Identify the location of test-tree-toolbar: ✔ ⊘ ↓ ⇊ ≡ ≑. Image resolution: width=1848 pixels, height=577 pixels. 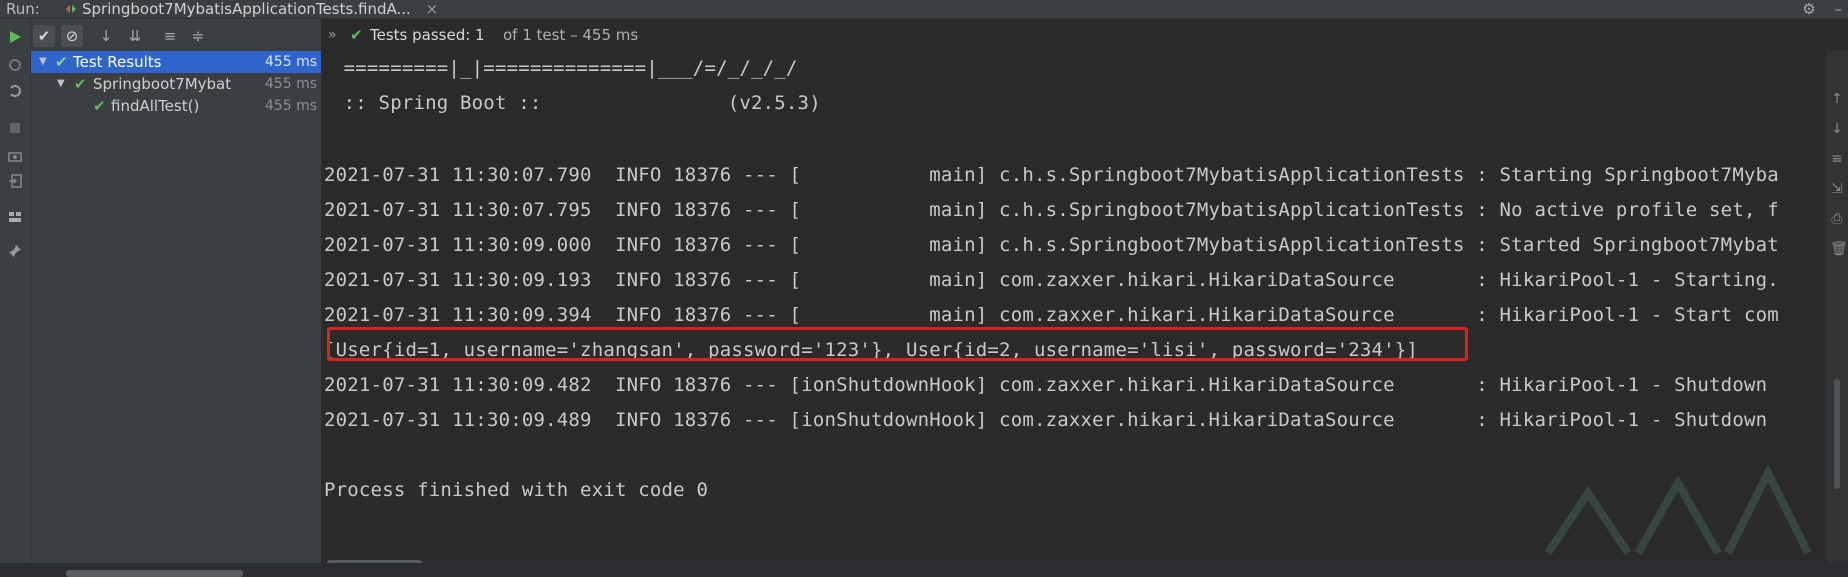
(176, 35).